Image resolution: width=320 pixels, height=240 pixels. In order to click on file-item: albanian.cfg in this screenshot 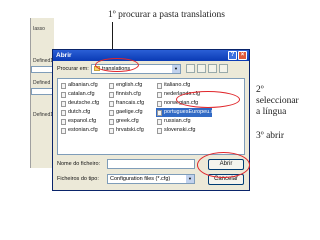, I will do `click(83, 85)`.